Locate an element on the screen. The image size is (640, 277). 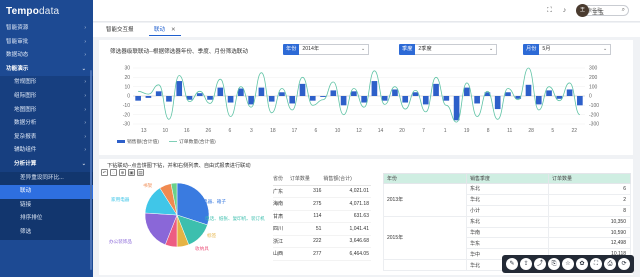
table-header: 年份 is located at coordinates (425, 178).